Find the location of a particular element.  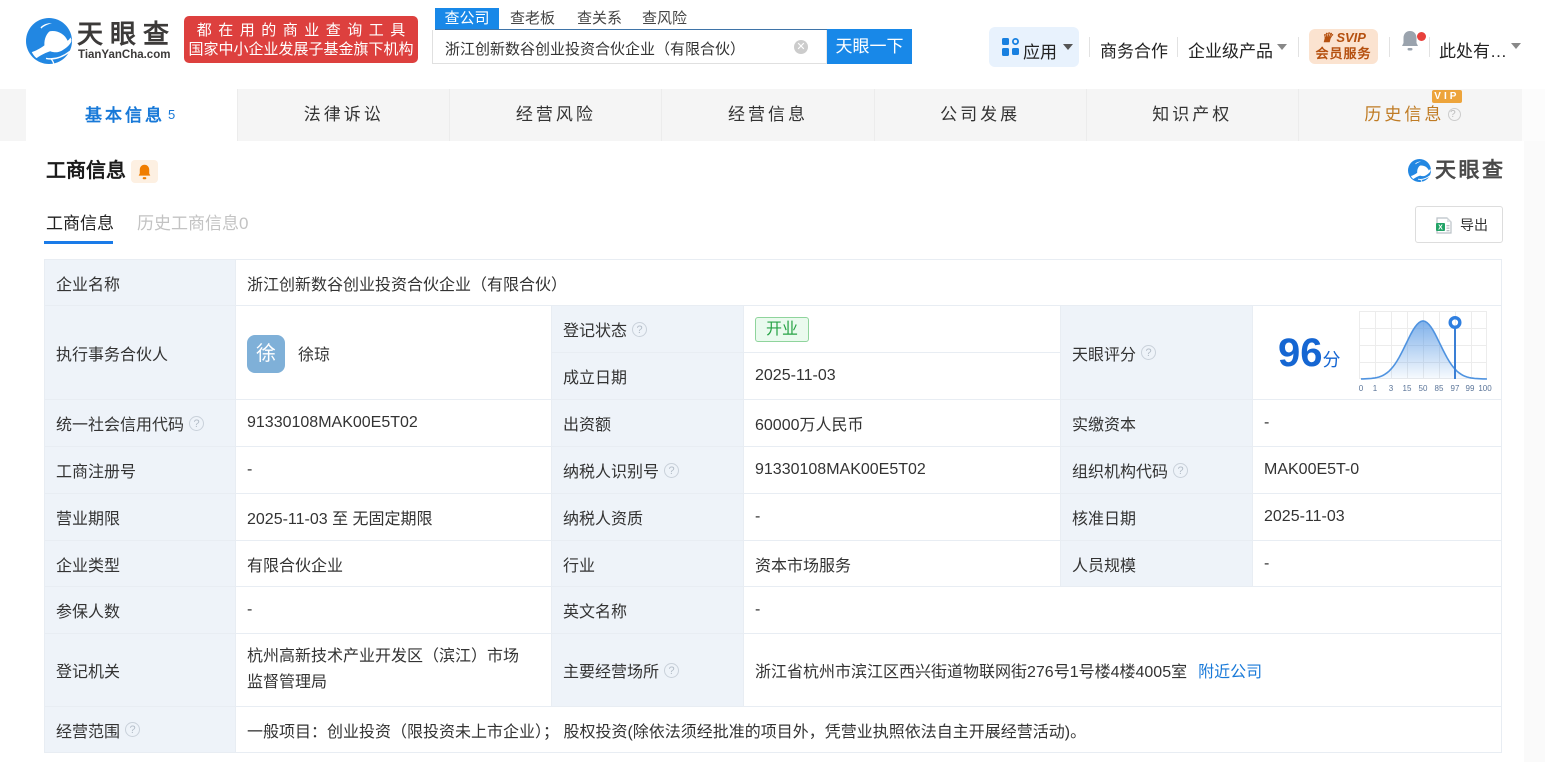

svg-text: 97 is located at coordinates (1455, 388).